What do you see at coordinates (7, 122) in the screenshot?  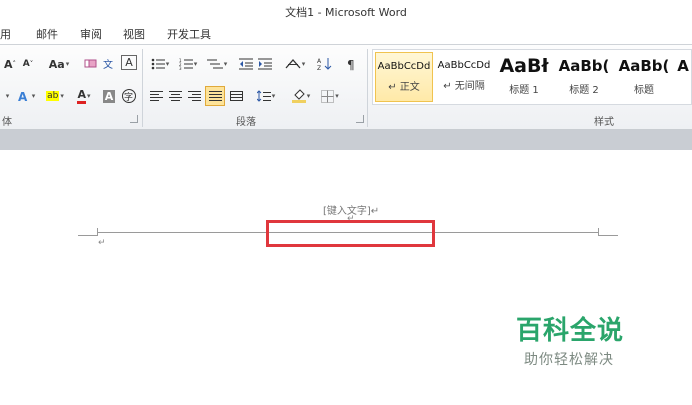 I see `font-group-label: 体` at bounding box center [7, 122].